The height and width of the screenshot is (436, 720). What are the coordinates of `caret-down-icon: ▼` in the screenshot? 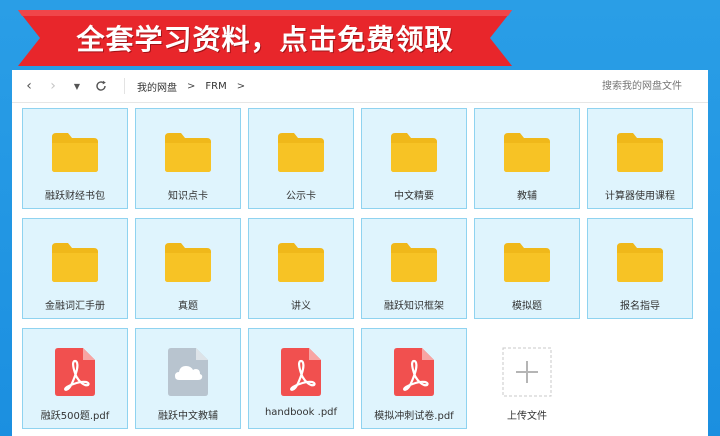 It's located at (77, 86).